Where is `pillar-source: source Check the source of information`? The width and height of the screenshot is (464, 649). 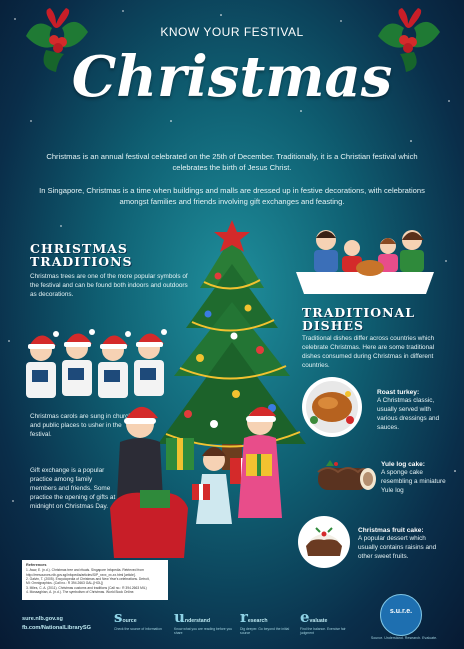
pillar-source: source Check the source of information is located at coordinates (142, 619).